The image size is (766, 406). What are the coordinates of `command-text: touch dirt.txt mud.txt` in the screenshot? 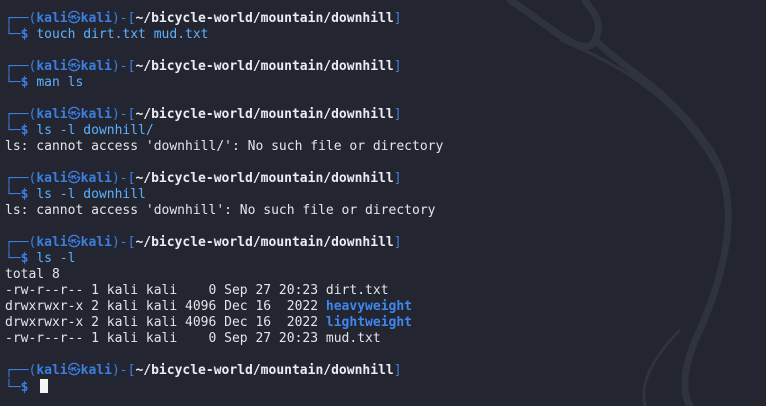 It's located at (122, 34).